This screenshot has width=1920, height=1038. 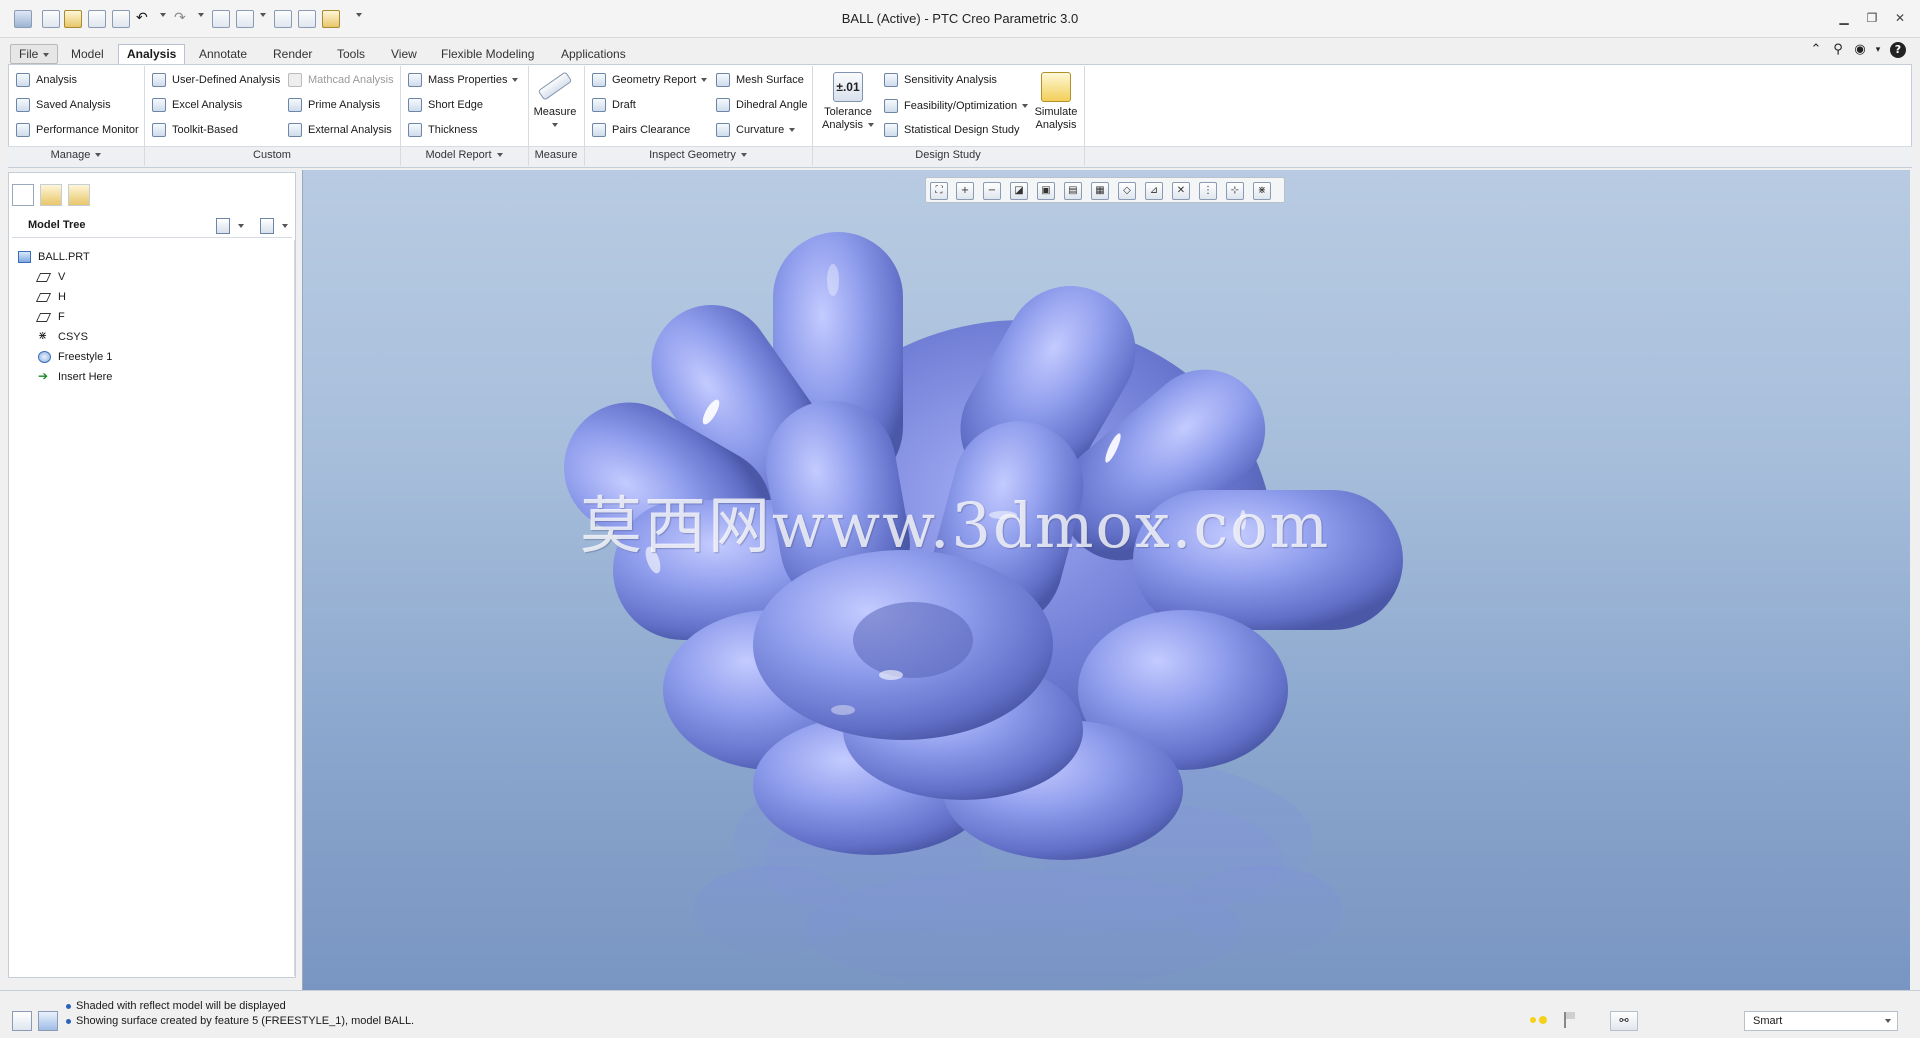 I want to click on show-browser-icon, so click(x=48, y=1021).